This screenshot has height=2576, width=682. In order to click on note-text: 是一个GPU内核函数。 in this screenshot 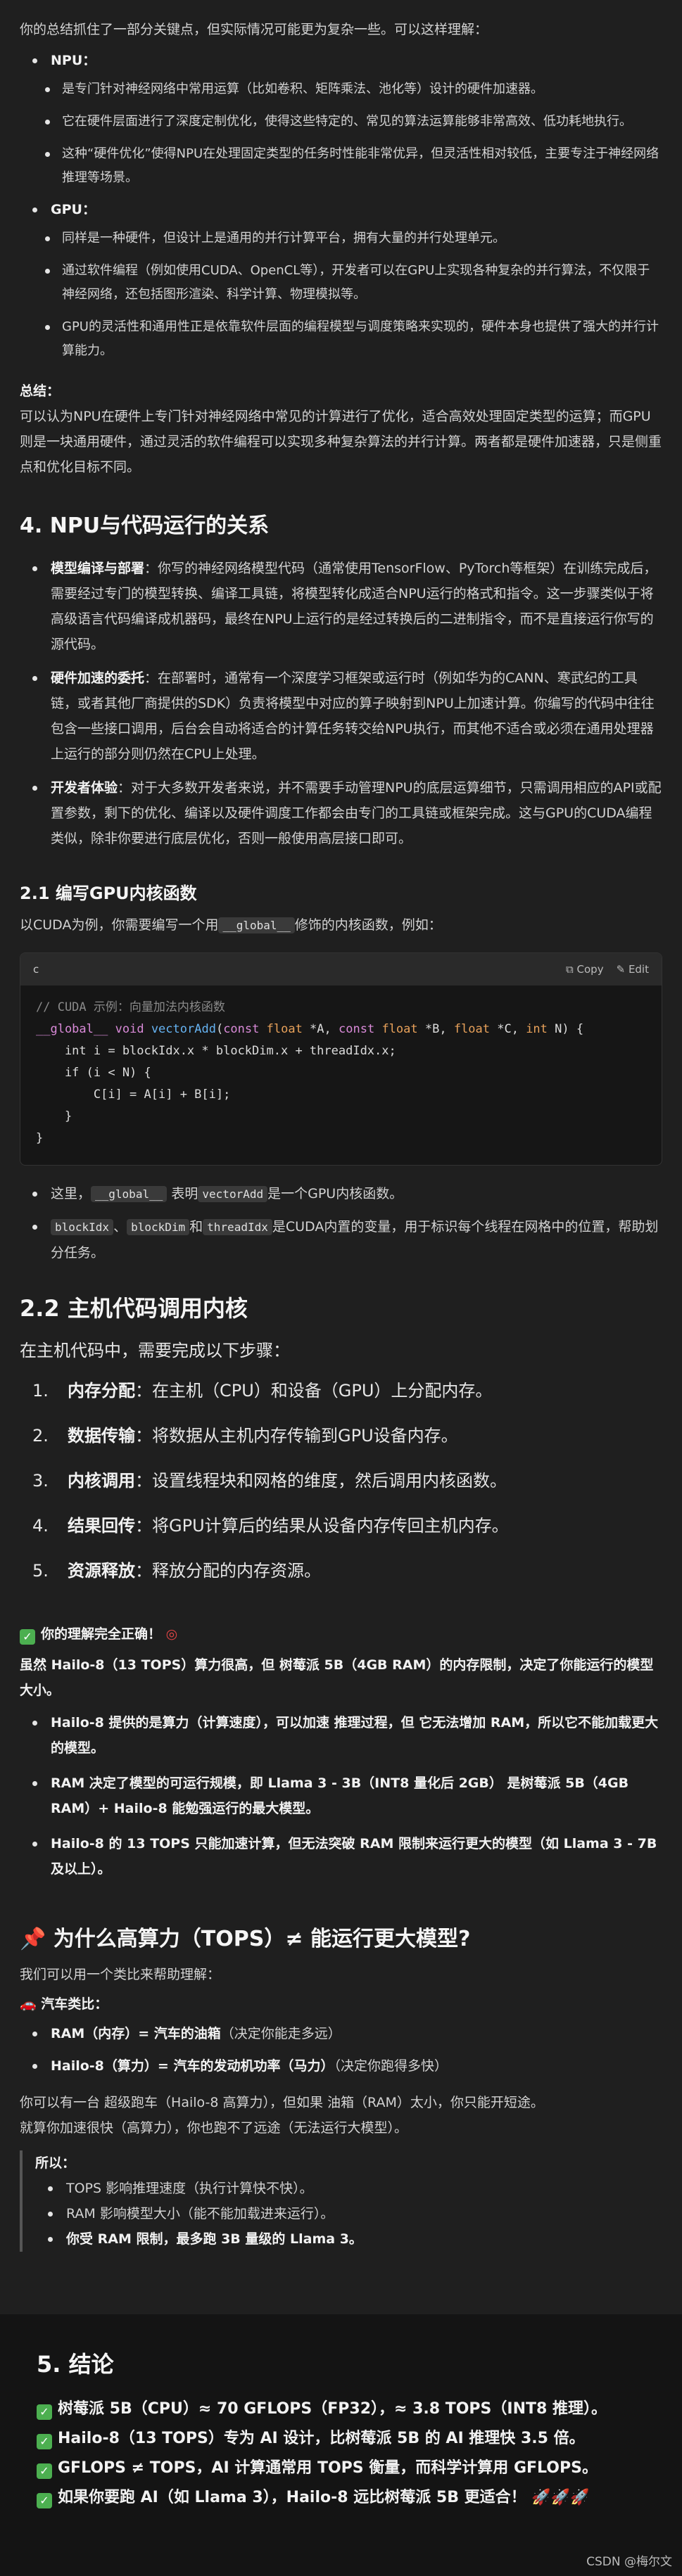, I will do `click(335, 1193)`.